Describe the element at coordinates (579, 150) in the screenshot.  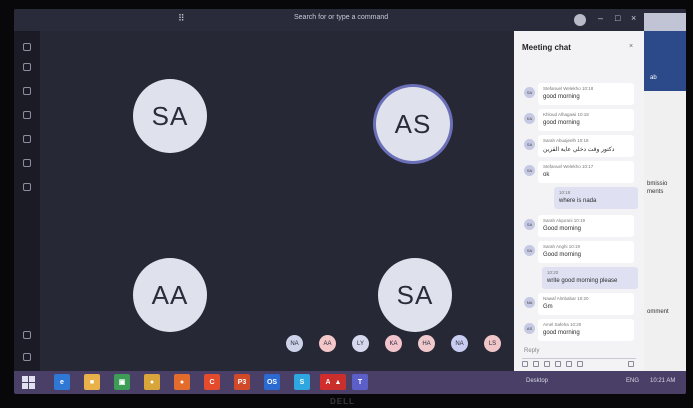
I see `message-body: دكتور وقت دخلي عاية القرين` at that location.